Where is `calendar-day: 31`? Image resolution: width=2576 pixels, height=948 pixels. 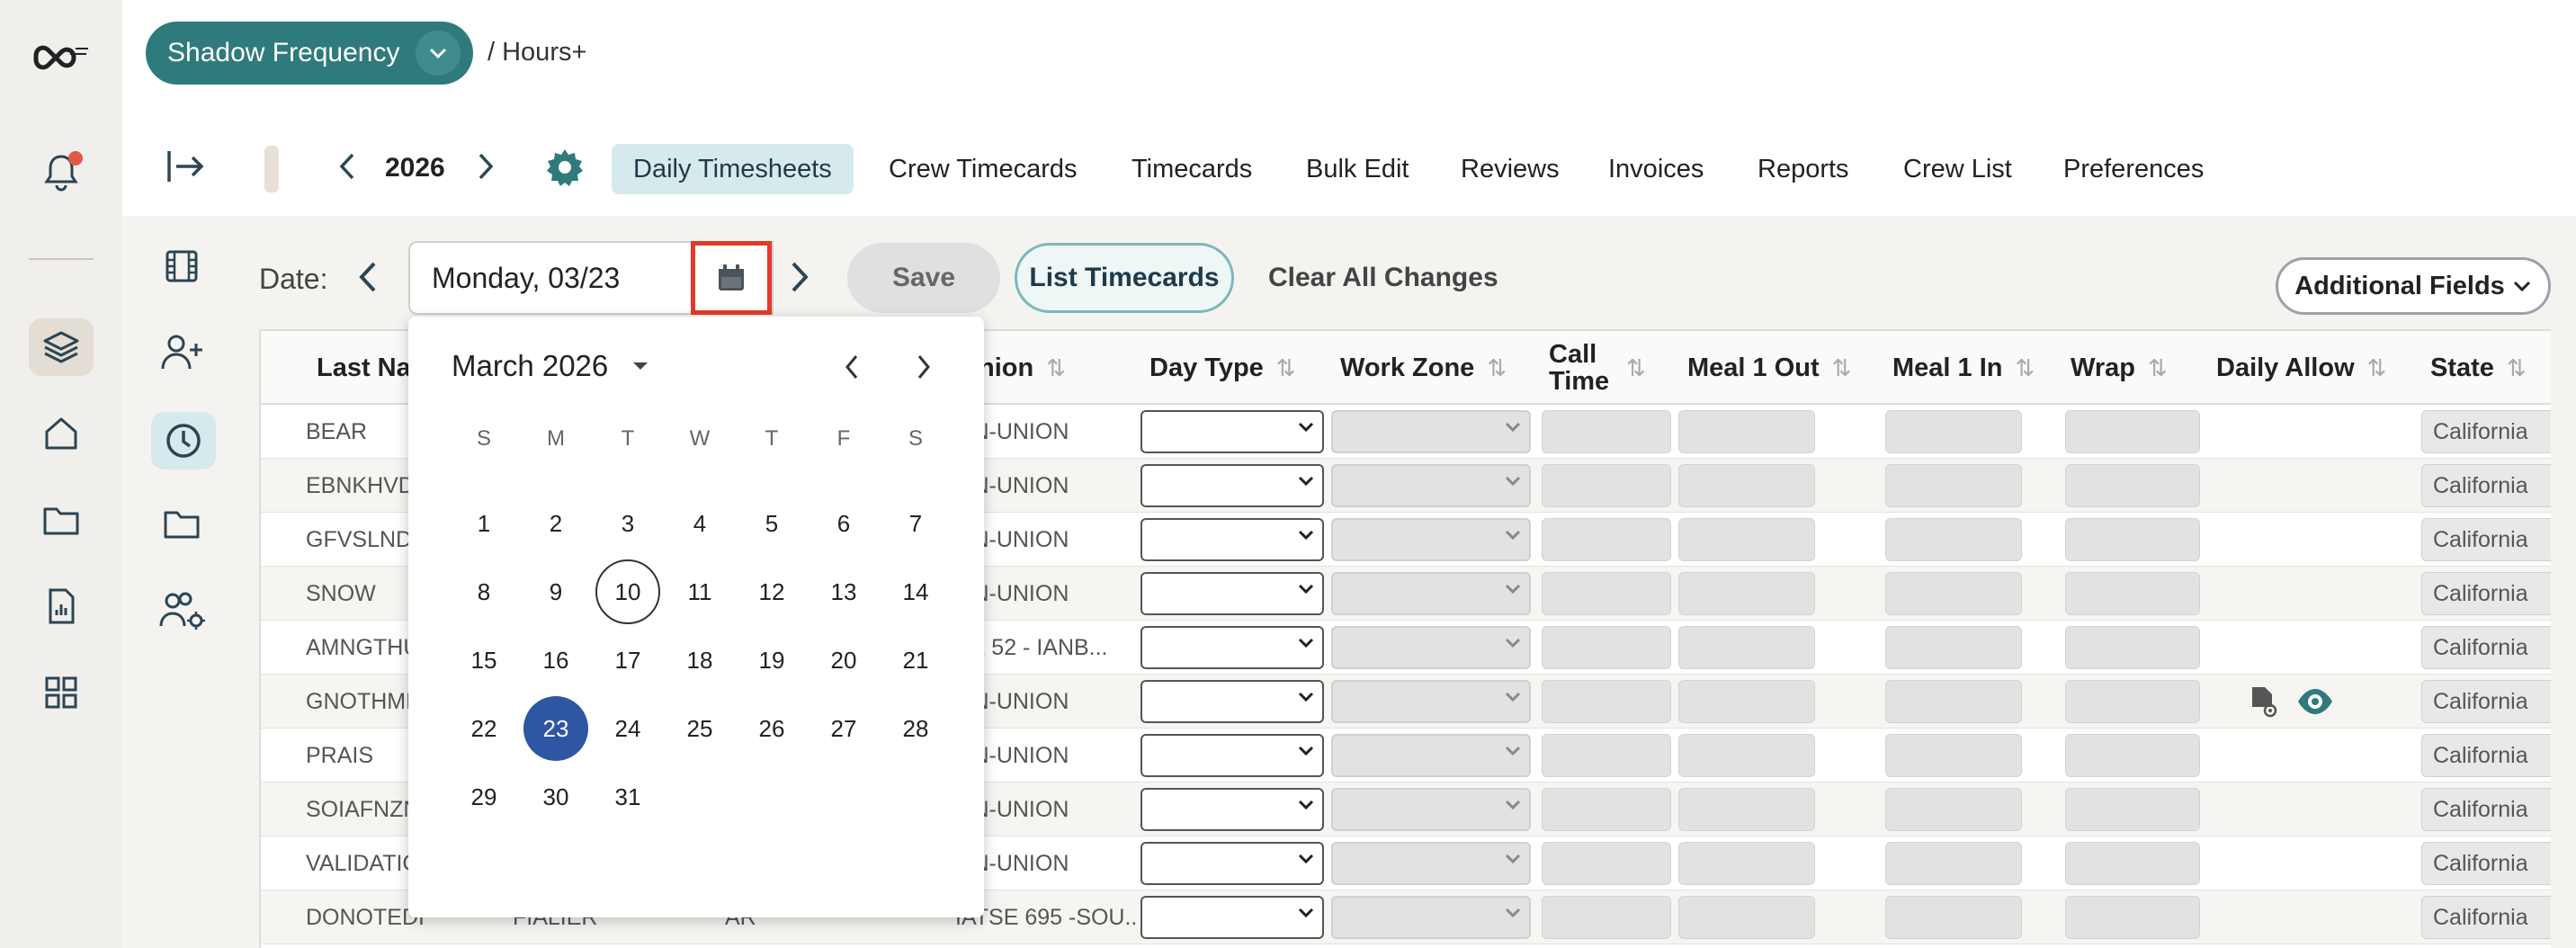 calendar-day: 31 is located at coordinates (627, 797).